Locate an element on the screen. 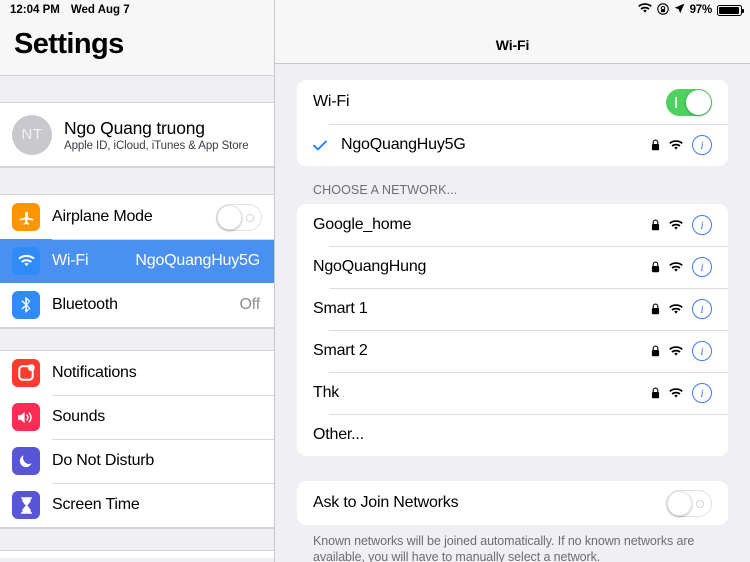 The width and height of the screenshot is (750, 562). sidebar-item-label: Screen Time is located at coordinates (96, 504).